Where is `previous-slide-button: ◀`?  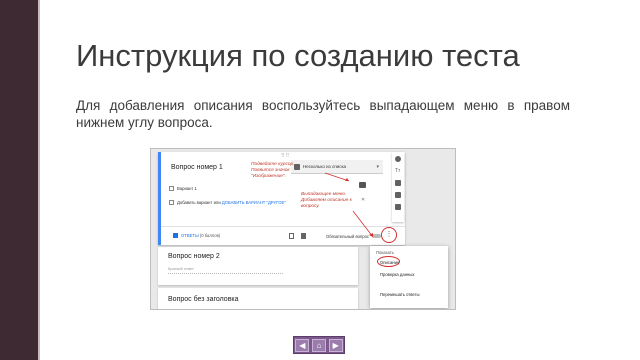
previous-slide-button: ◀ is located at coordinates (302, 345).